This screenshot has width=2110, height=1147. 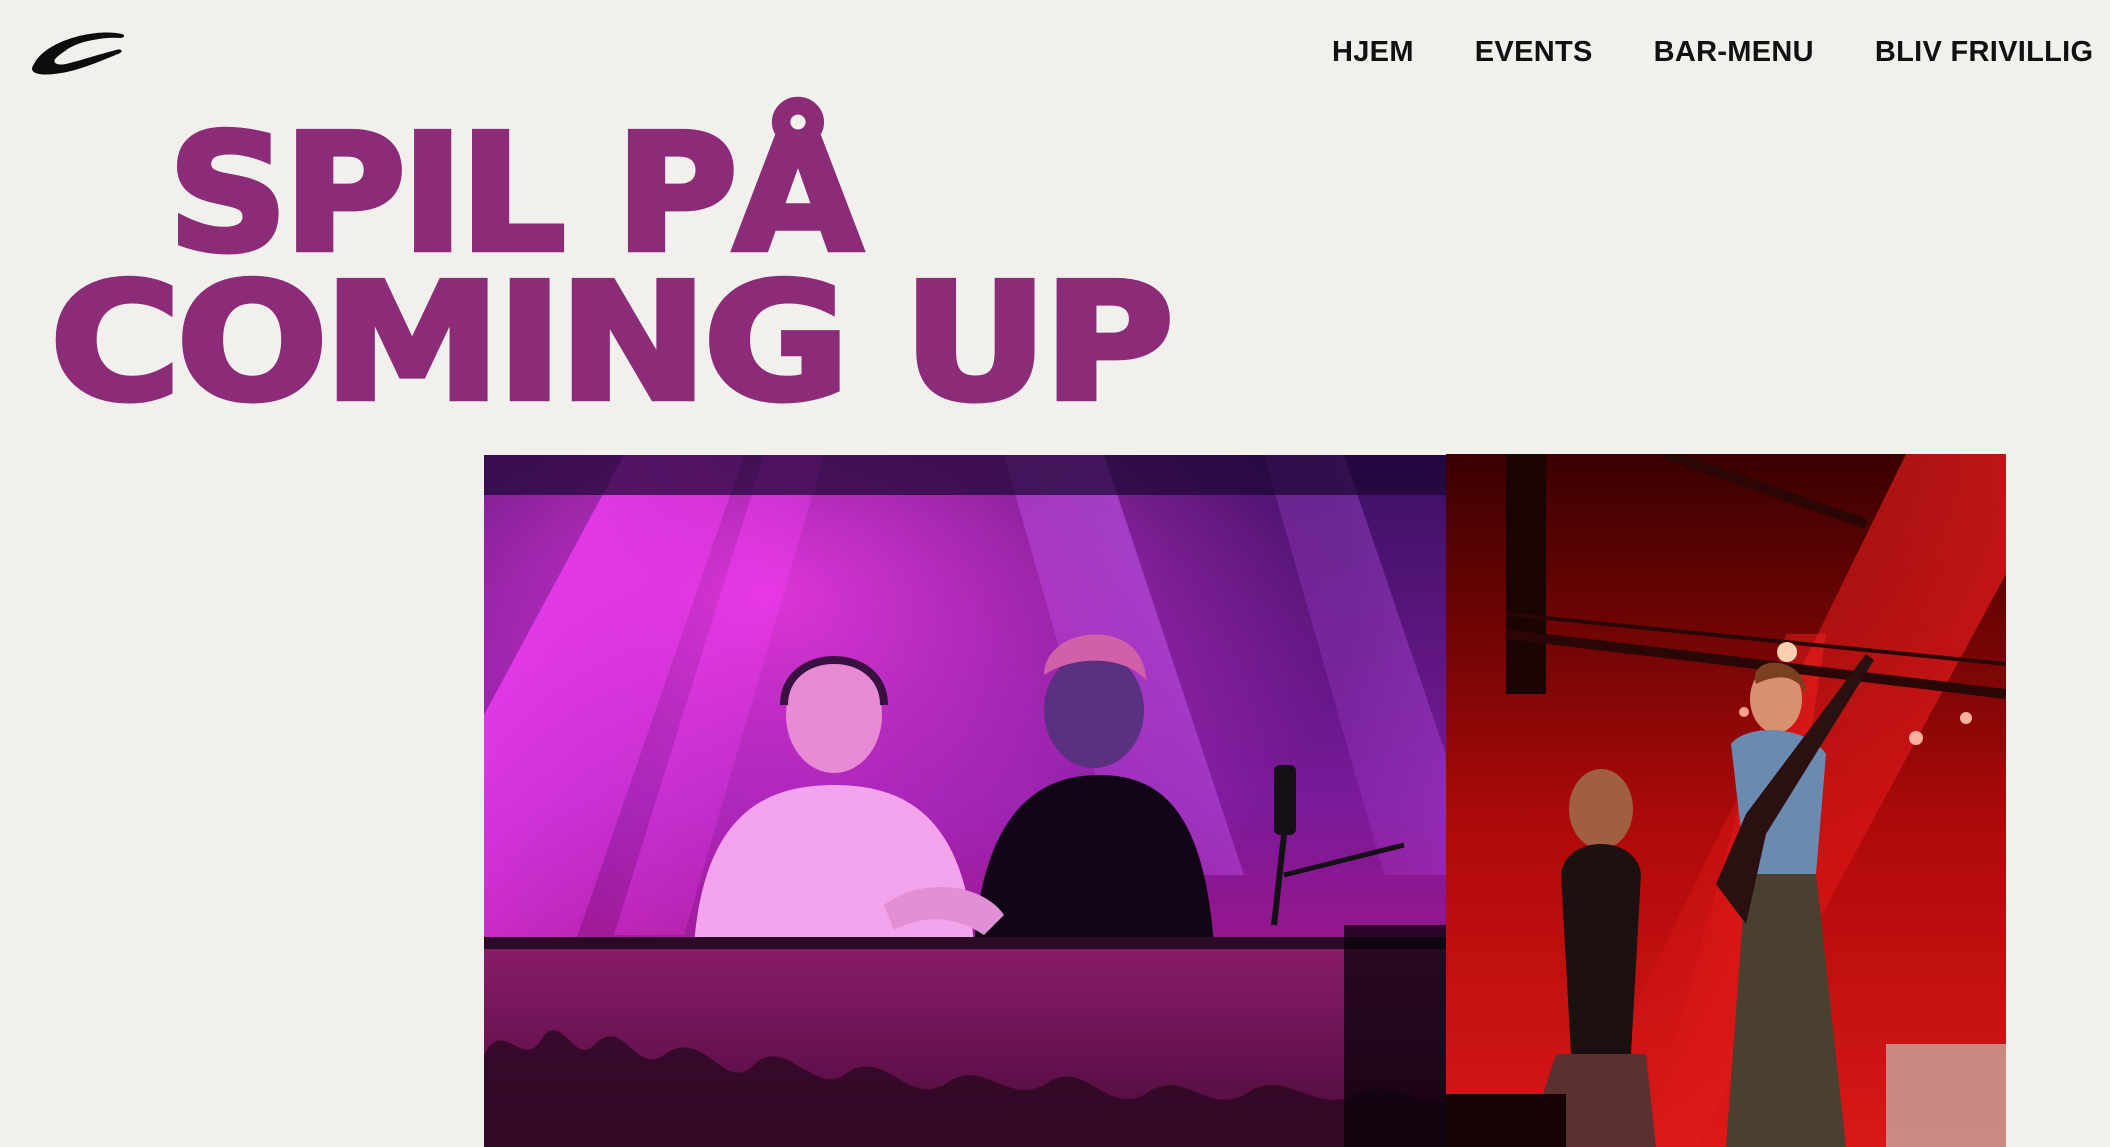 I want to click on nav-item-hjem: HJEM, so click(x=1373, y=52).